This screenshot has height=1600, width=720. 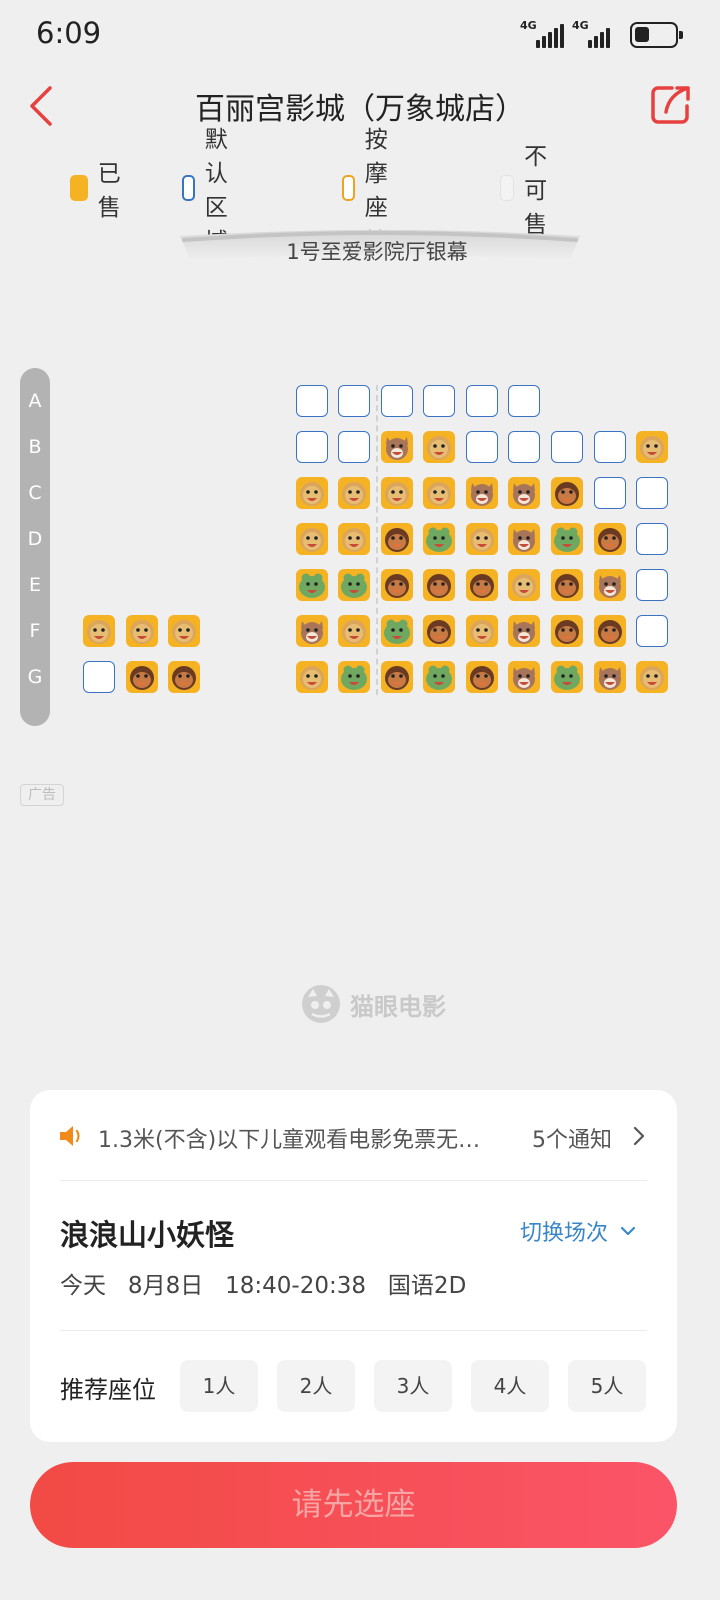 I want to click on legend-sold: 已售, so click(x=99, y=191).